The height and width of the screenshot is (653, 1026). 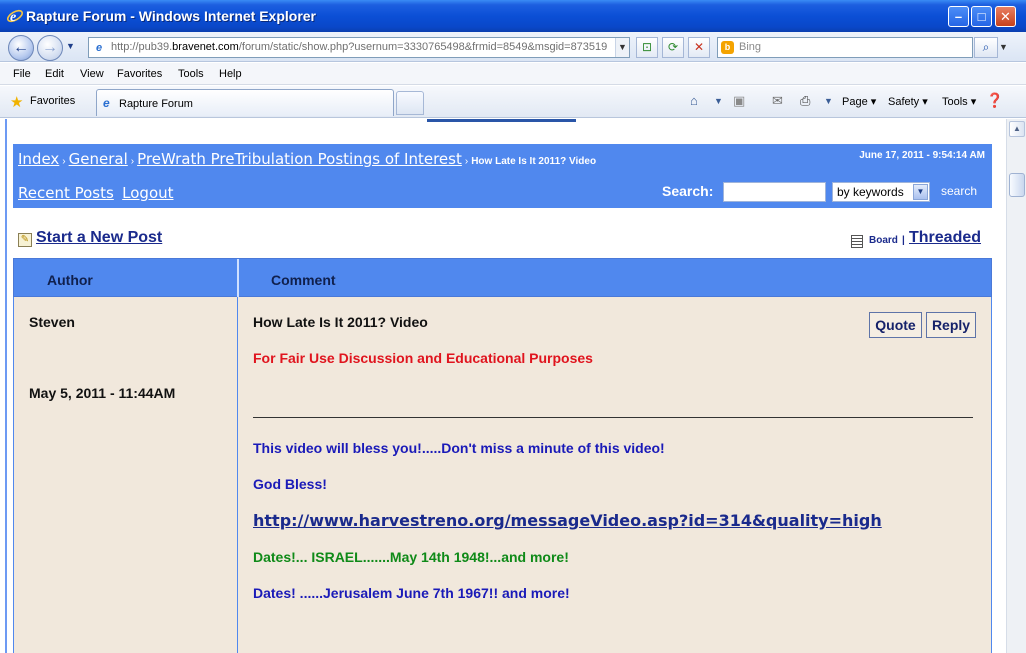 I want to click on safety-menu: Safety ▾, so click(x=908, y=101).